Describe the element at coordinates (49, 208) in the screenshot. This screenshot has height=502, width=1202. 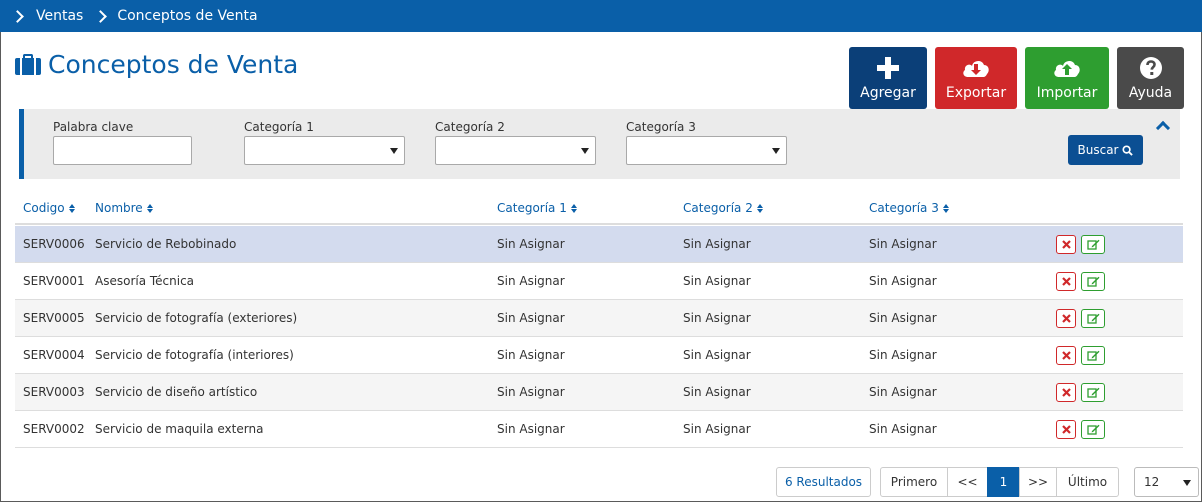
I see `column-header-codigo: Codigo` at that location.